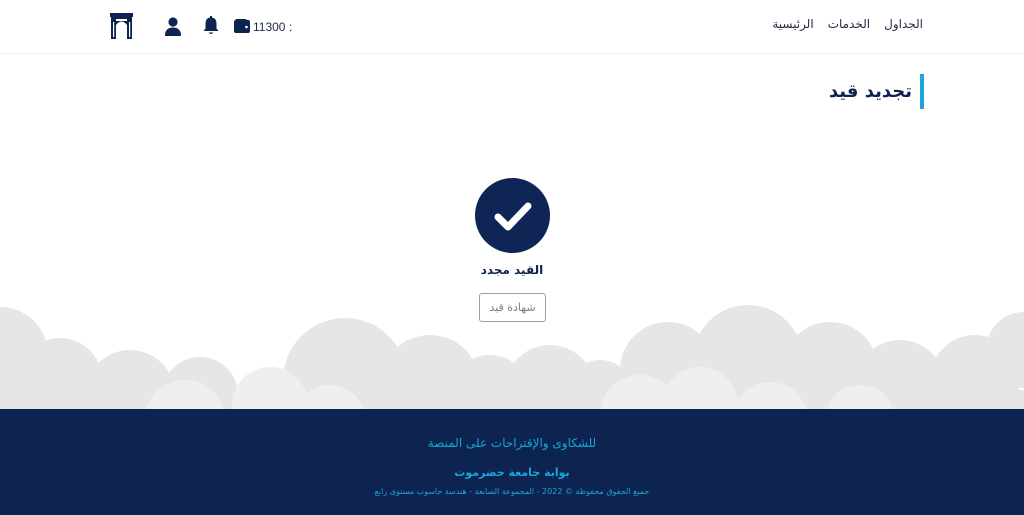 The image size is (1024, 515). What do you see at coordinates (903, 24) in the screenshot?
I see `nav-schedules: الجداول` at bounding box center [903, 24].